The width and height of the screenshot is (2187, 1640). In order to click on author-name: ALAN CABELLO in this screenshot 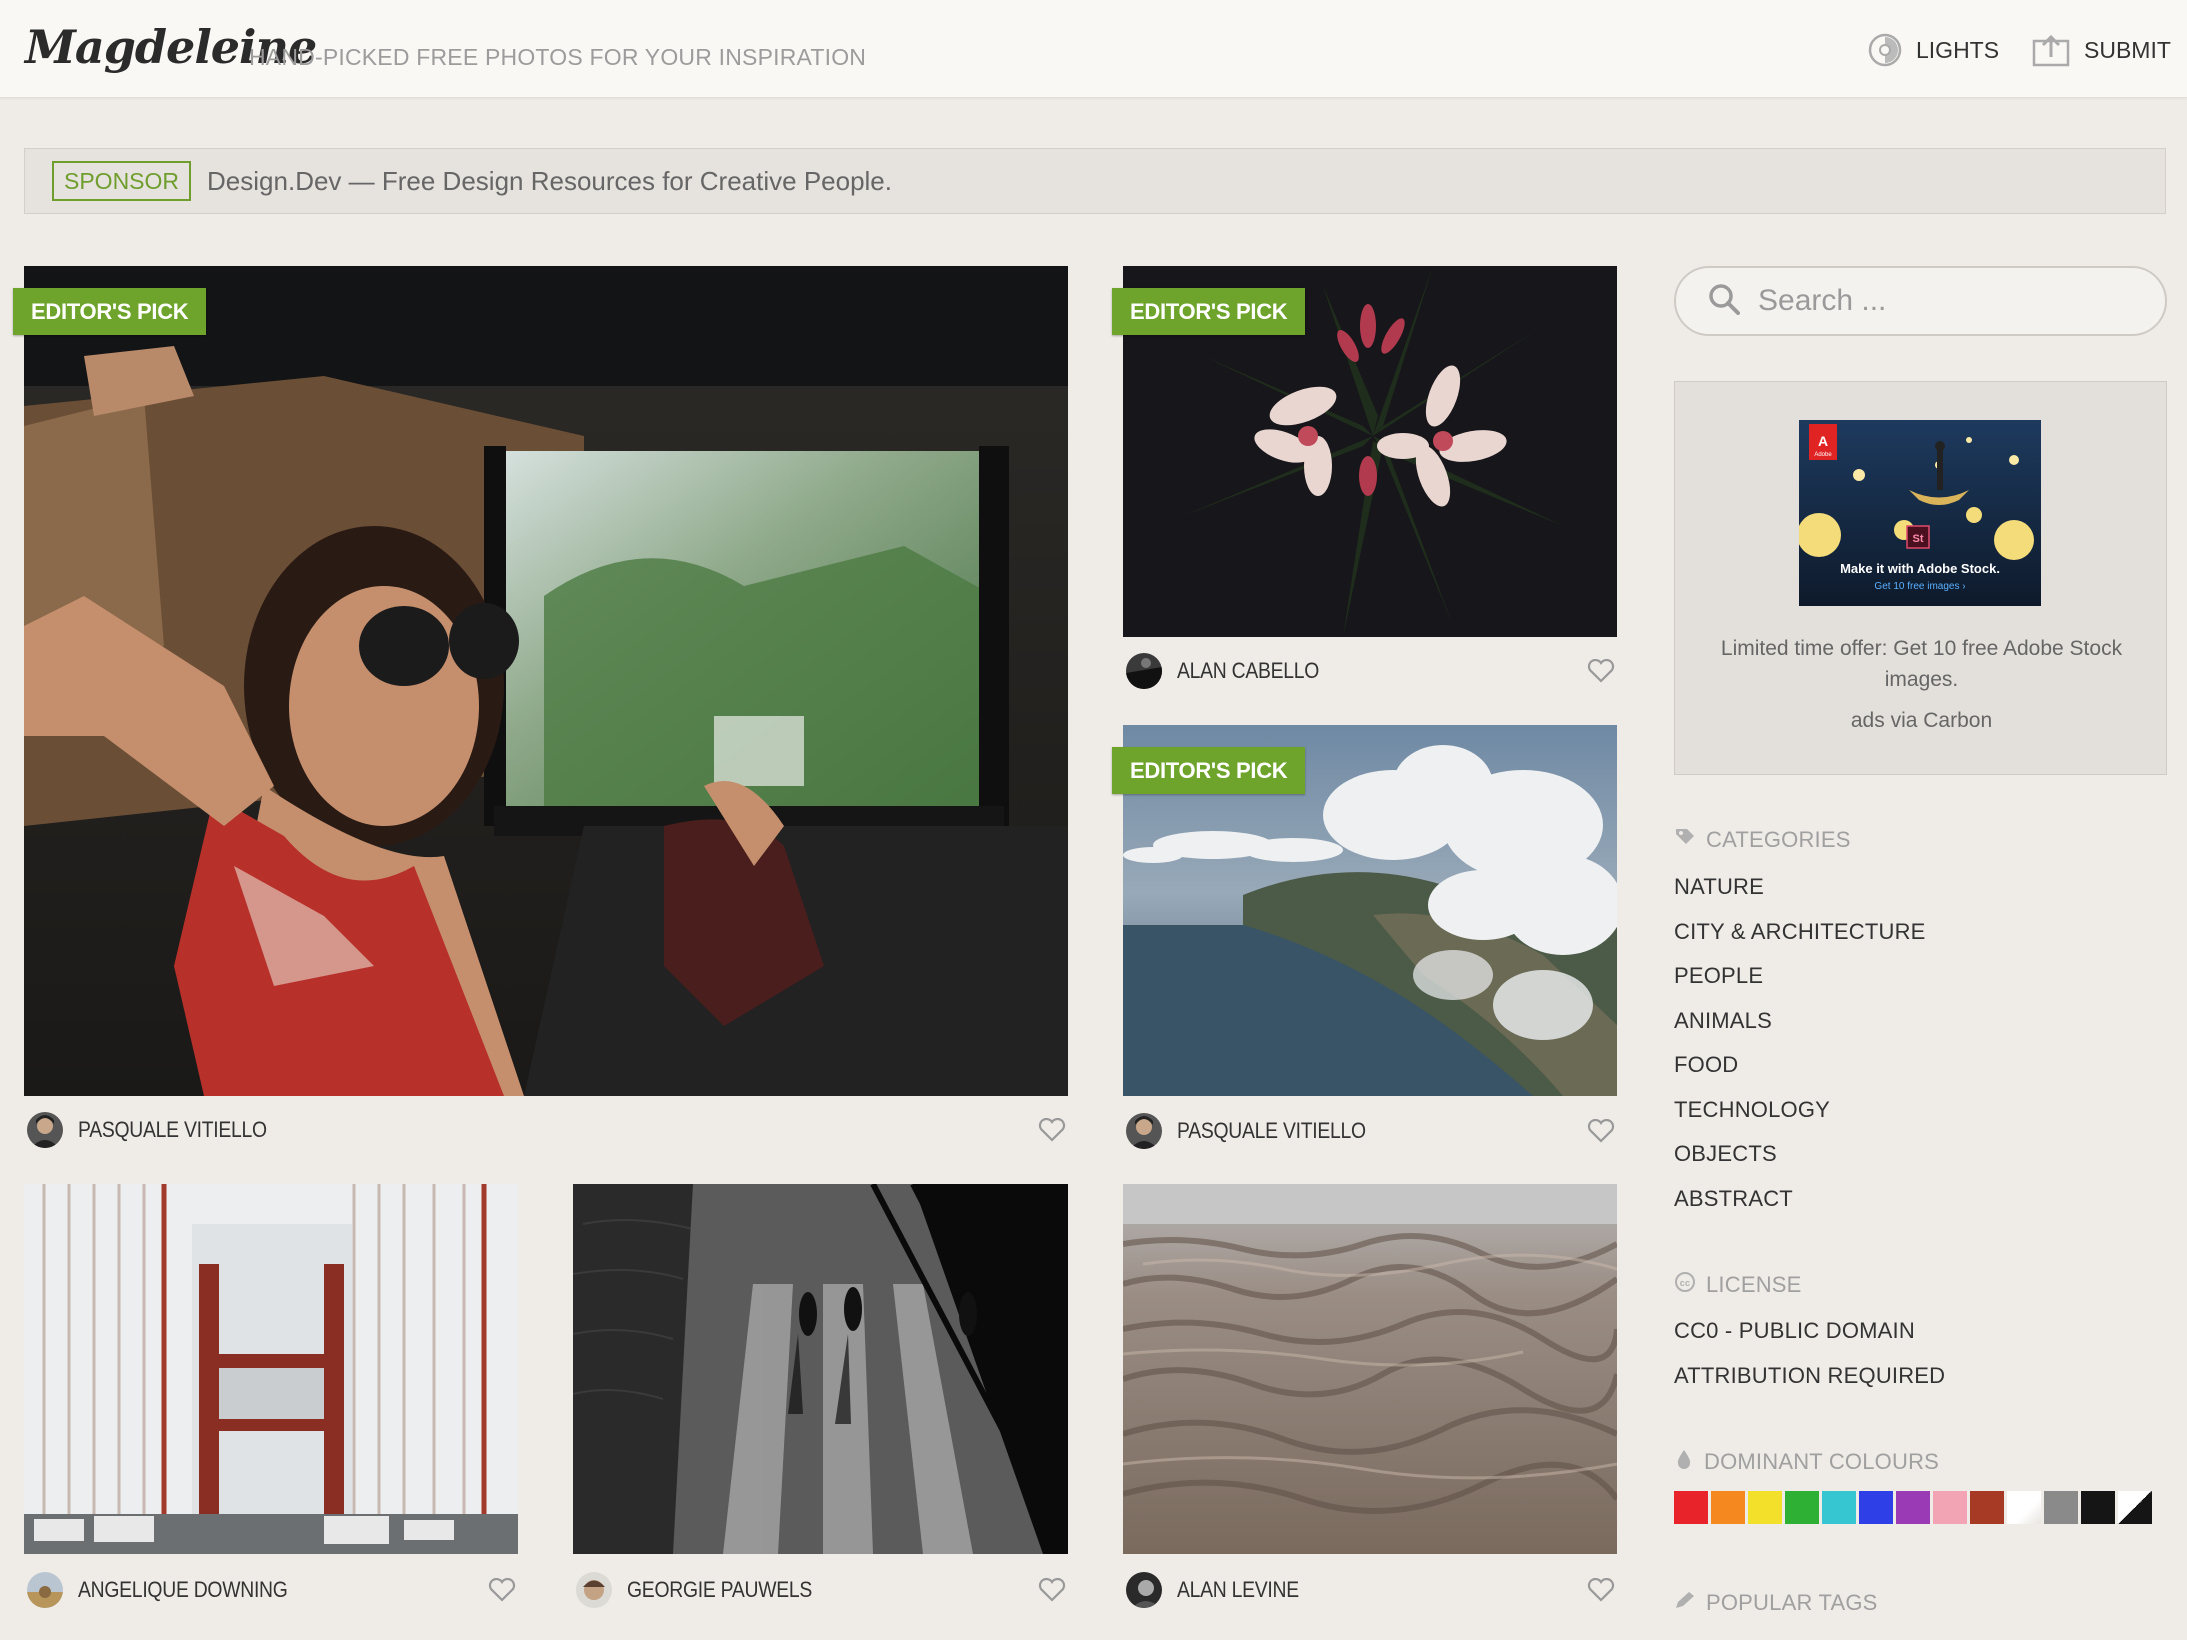, I will do `click(1248, 671)`.